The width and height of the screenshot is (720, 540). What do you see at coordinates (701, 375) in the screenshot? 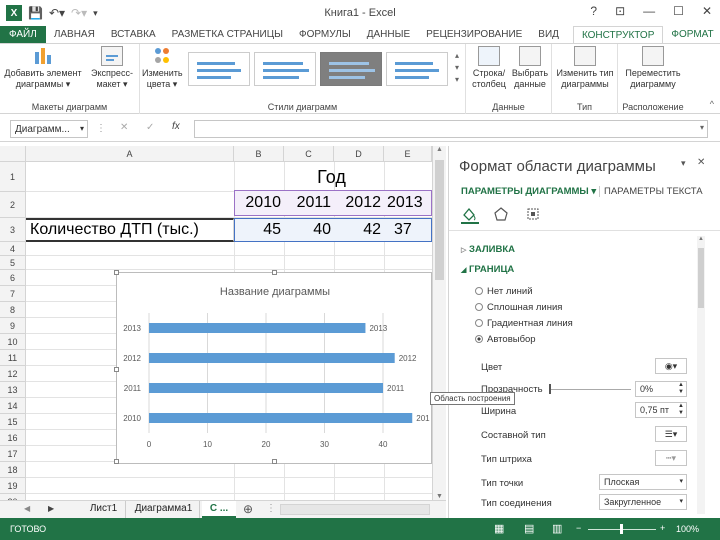
I see `pane-scrollbar: ▲` at bounding box center [701, 375].